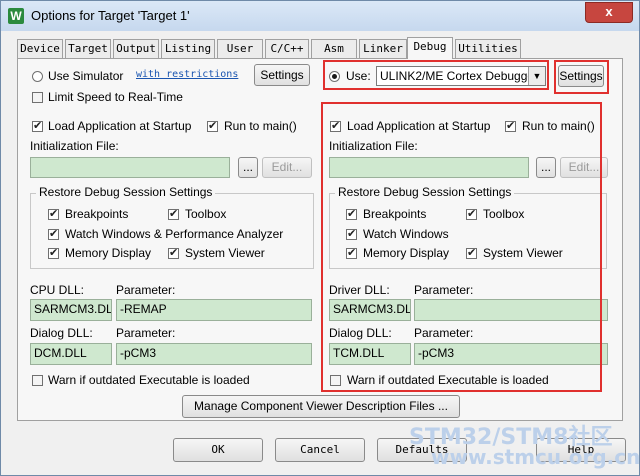  I want to click on left-run-to-main-checkbox, so click(212, 125).